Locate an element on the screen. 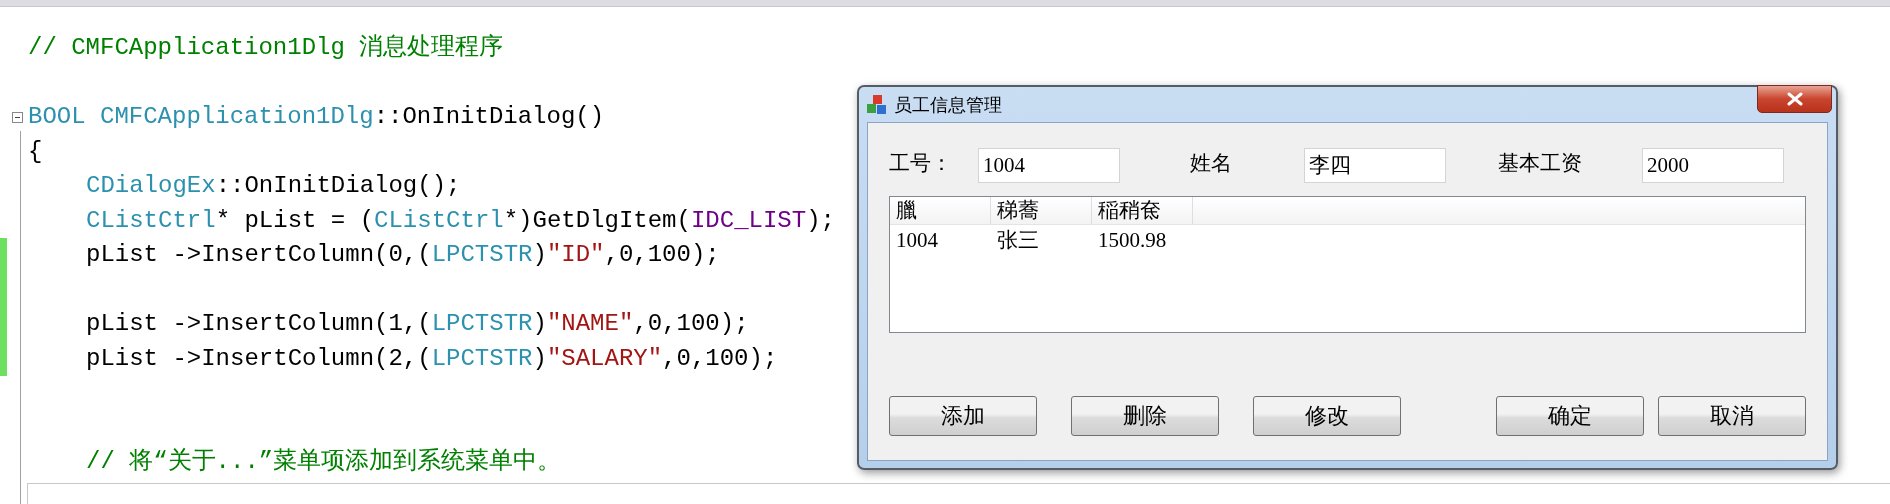 This screenshot has width=1890, height=504. code-line: CListCtrl* pList = (CListCtrl*)GetDlgItem(IDC_LIST); is located at coordinates (460, 220).